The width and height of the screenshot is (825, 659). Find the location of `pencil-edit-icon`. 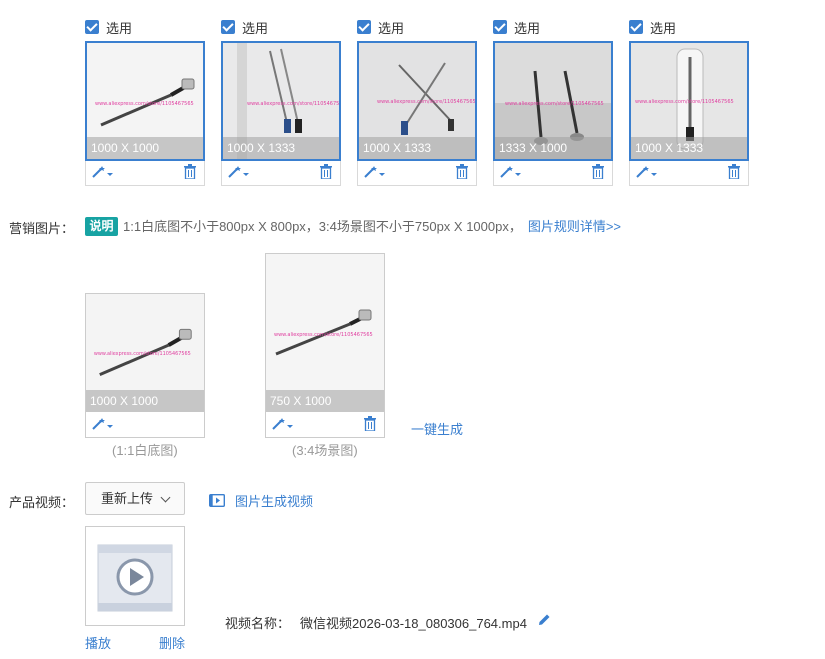

pencil-edit-icon is located at coordinates (544, 619).